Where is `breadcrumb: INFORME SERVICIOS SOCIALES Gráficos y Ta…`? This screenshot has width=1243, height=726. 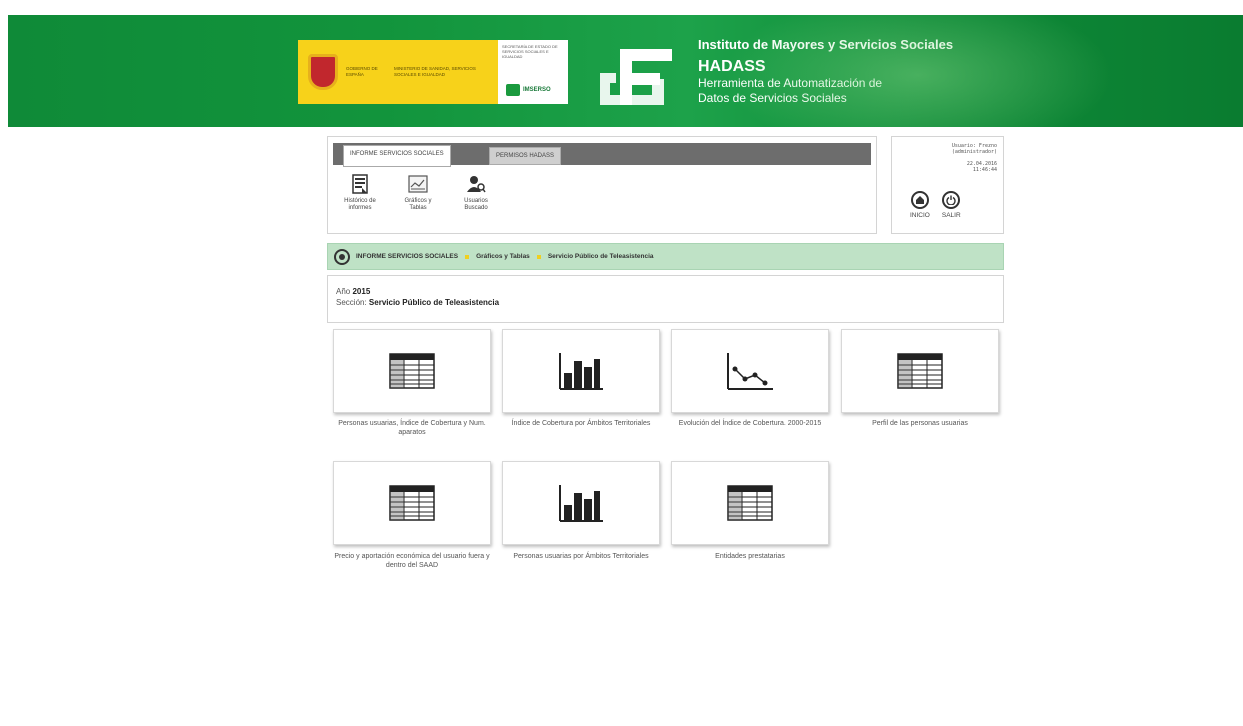 breadcrumb: INFORME SERVICIOS SOCIALES Gráficos y Ta… is located at coordinates (665, 256).